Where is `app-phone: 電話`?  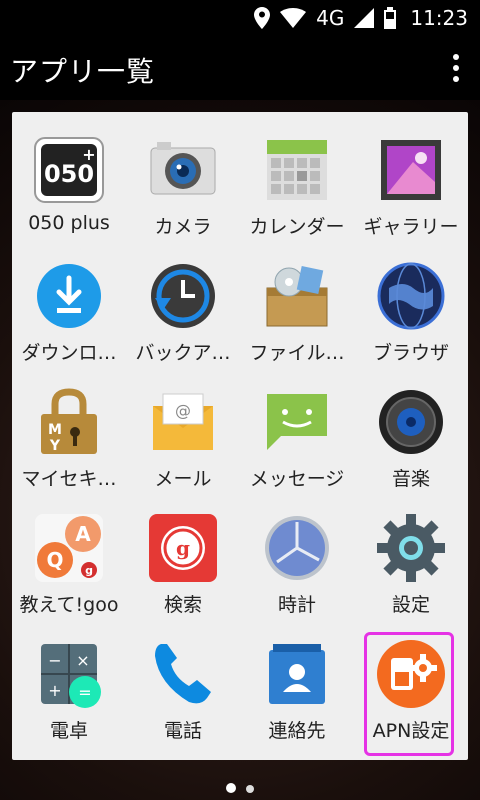 app-phone: 電話 is located at coordinates (183, 691).